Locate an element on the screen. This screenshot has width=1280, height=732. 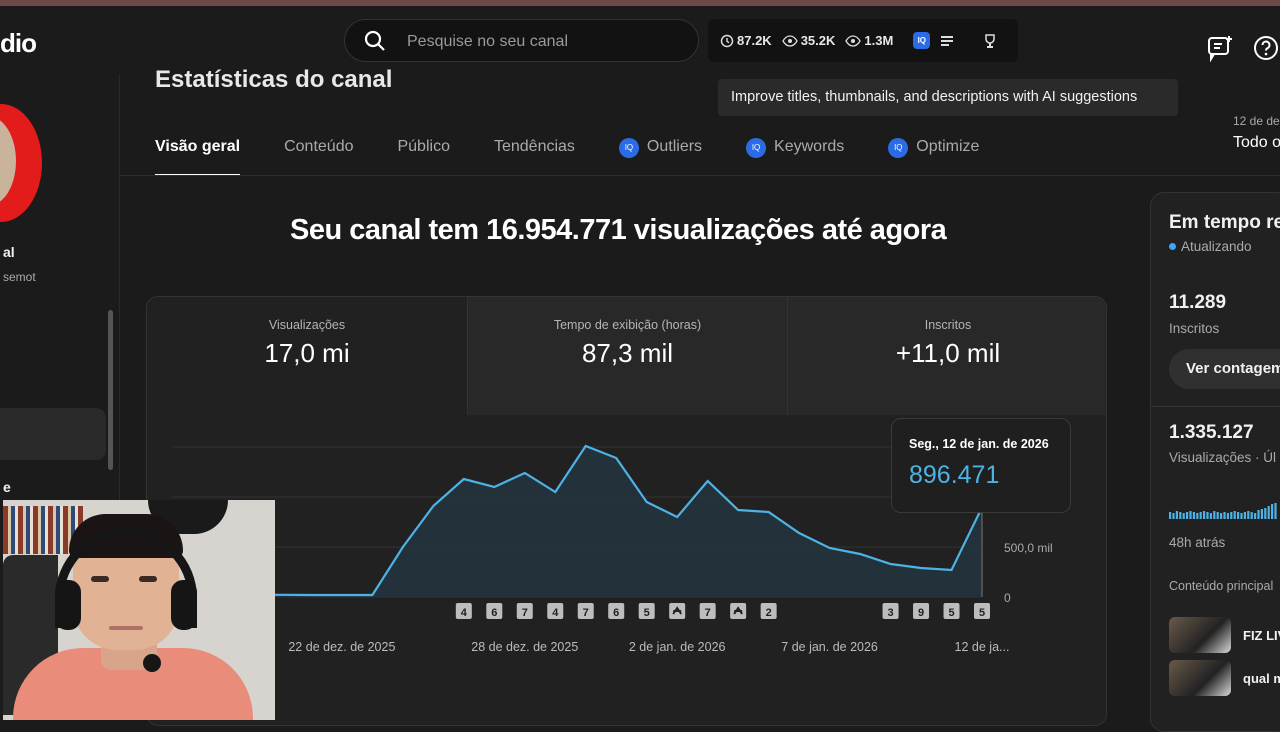
video-title: qual m is located at coordinates (1261, 678).